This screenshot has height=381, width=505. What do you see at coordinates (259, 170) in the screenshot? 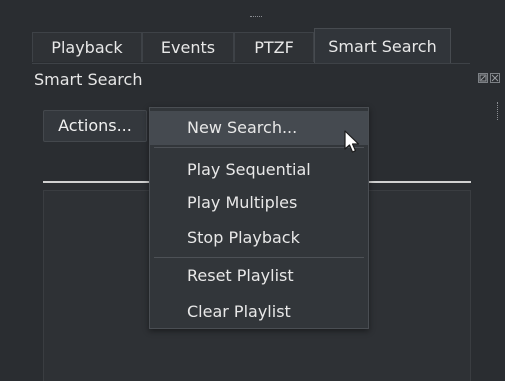
I see `menu-item-play-sequential: Play Sequential` at bounding box center [259, 170].